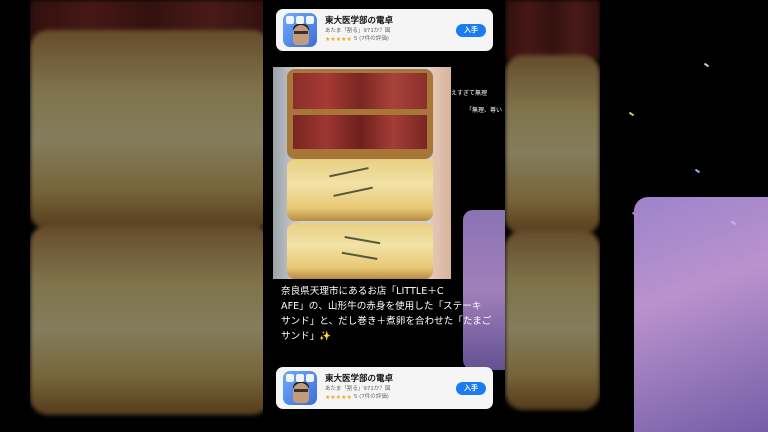 The image size is (768, 432). What do you see at coordinates (484, 110) in the screenshot?
I see `overlay-comment-2: 「無理、尊い` at bounding box center [484, 110].